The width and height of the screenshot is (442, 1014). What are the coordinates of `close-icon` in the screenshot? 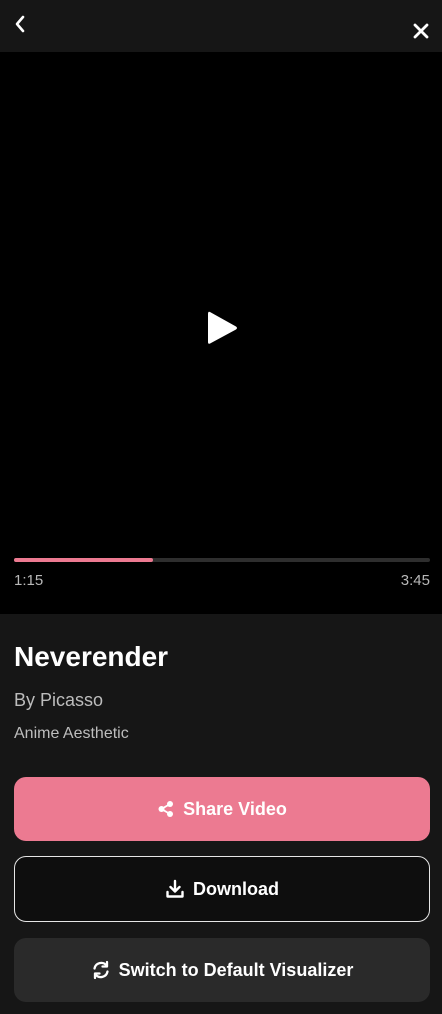 It's located at (421, 31).